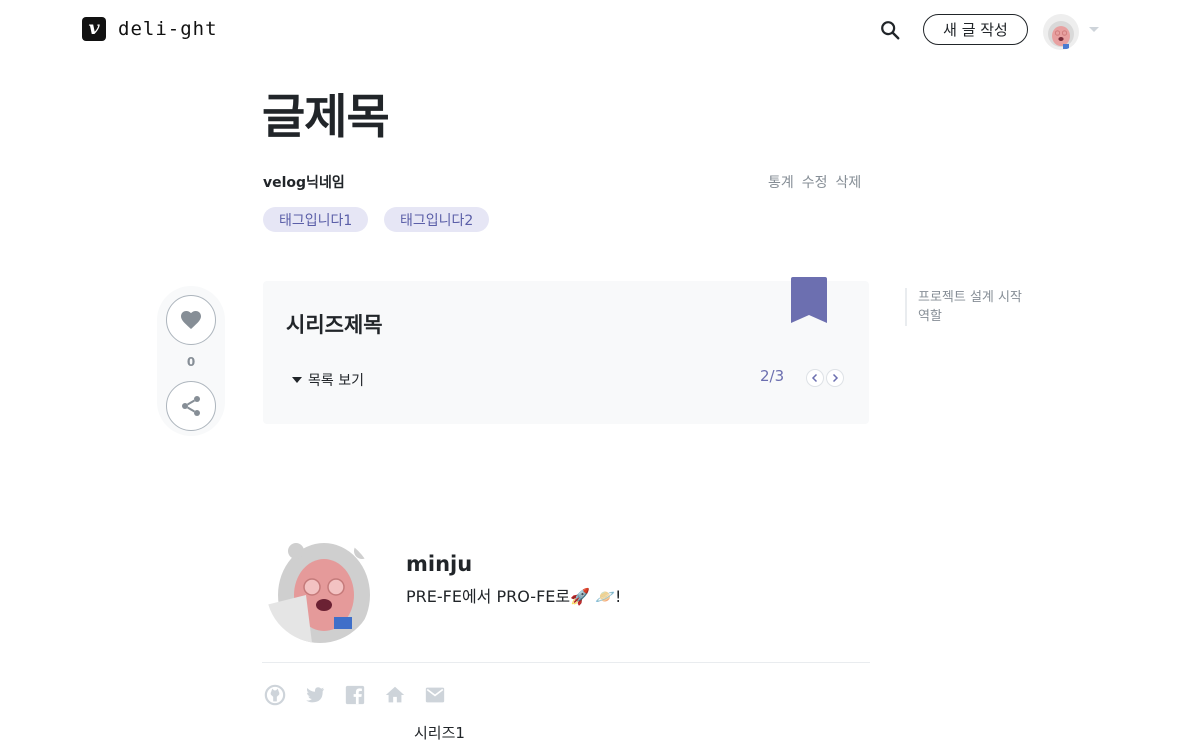  Describe the element at coordinates (975, 29) in the screenshot. I see `new-post-button: 새 글 작성` at that location.